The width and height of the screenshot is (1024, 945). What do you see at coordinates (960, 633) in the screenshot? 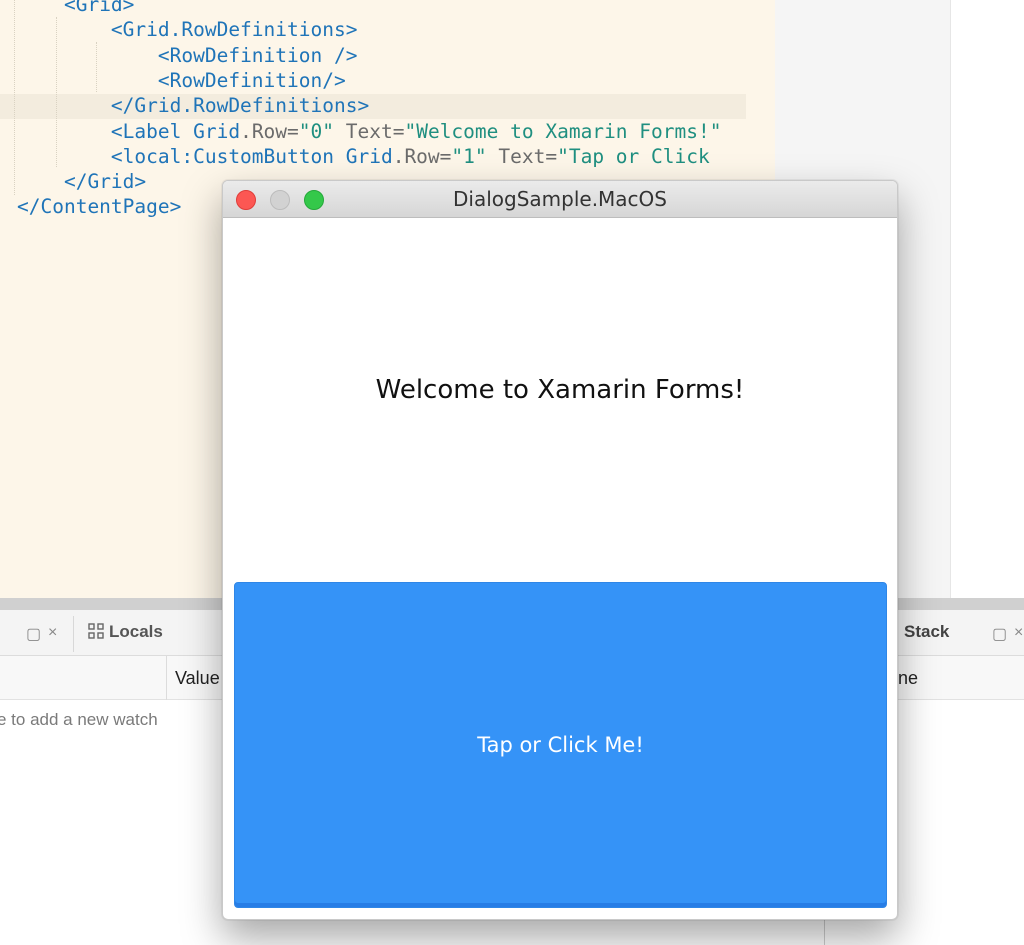
I see `call-stack-tabbar: Stack ▢ ×` at bounding box center [960, 633].